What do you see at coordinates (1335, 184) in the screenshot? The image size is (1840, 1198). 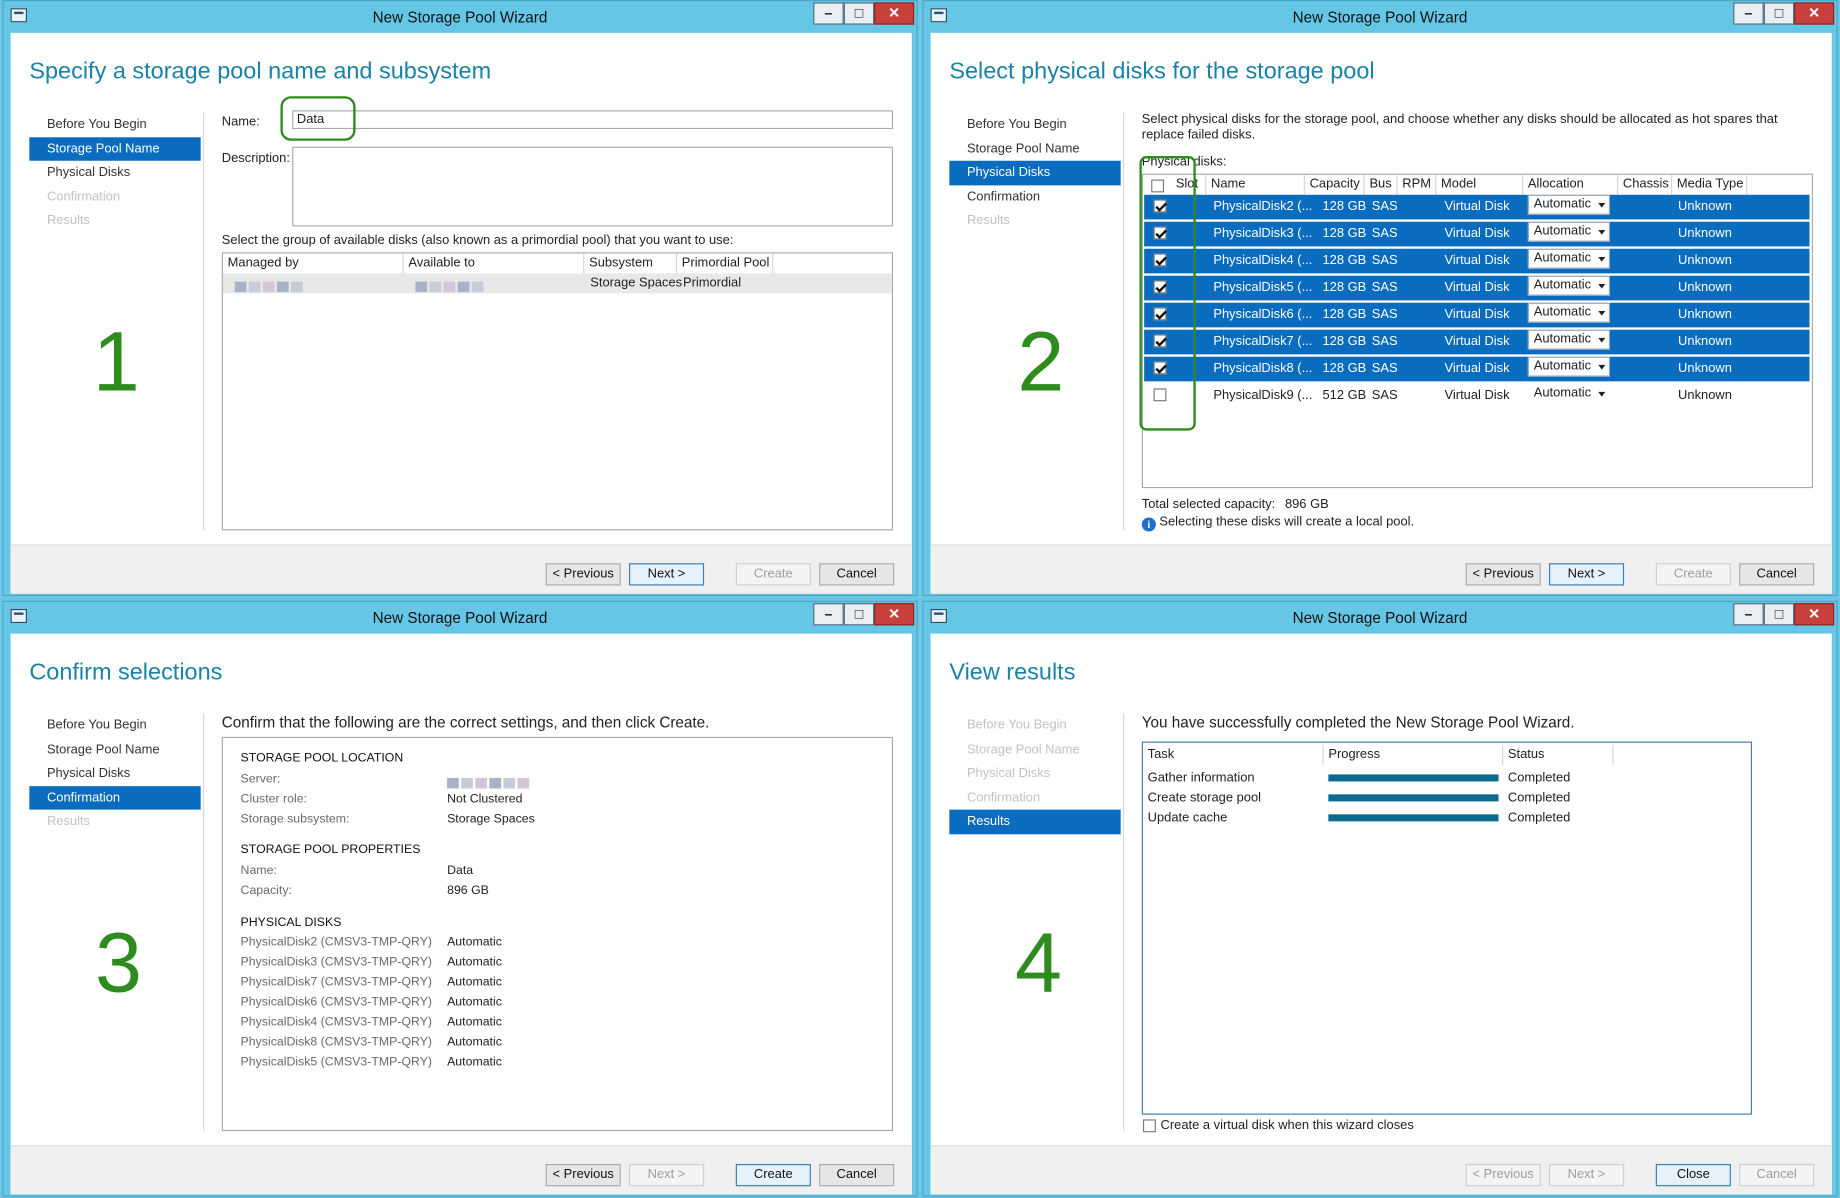 I see `column-capacity: Capacity` at bounding box center [1335, 184].